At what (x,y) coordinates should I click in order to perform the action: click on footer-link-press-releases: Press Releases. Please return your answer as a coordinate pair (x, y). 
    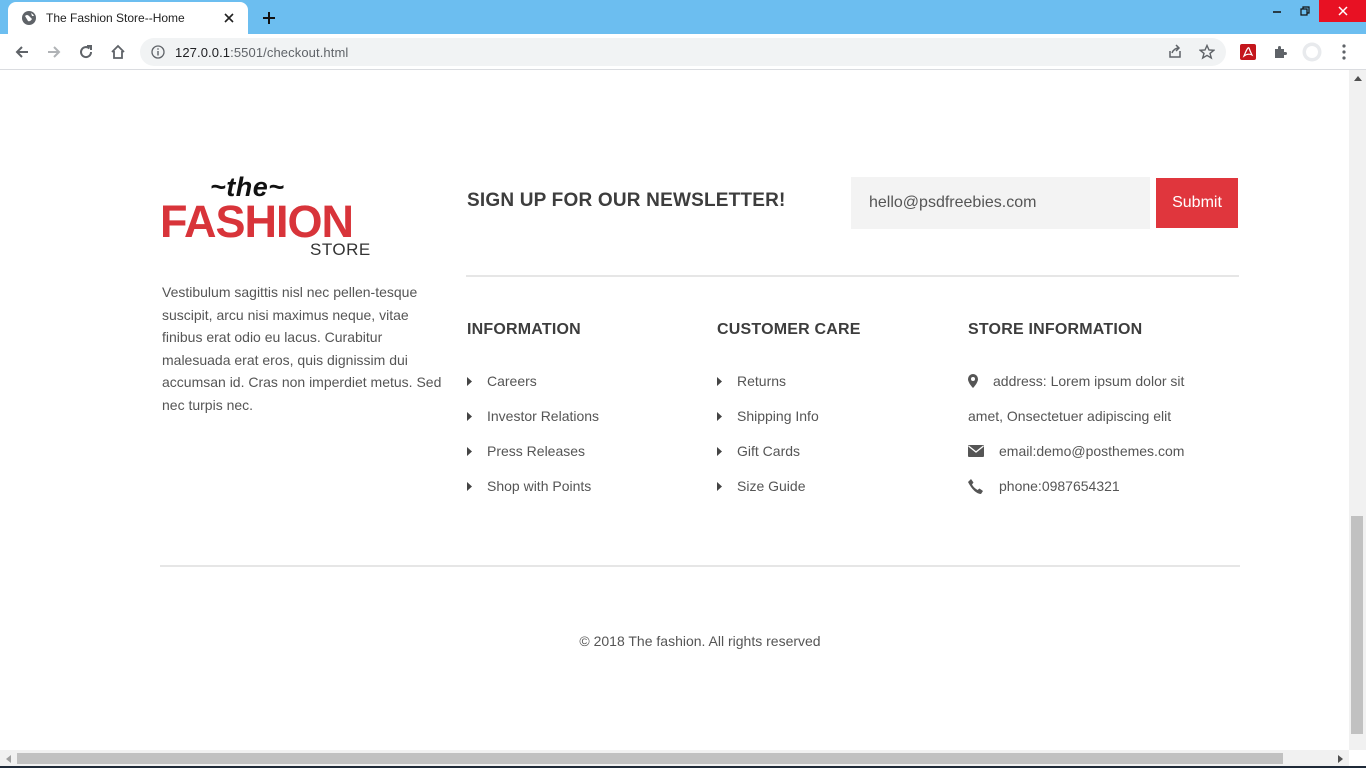
    Looking at the image, I should click on (526, 451).